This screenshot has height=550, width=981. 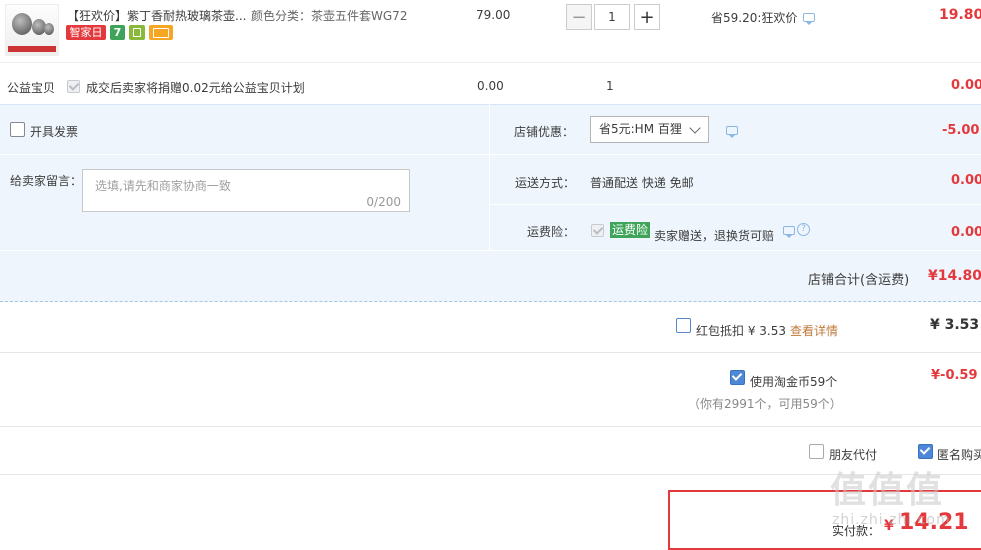 I want to click on message-label: 给卖家留言：, so click(x=46, y=181).